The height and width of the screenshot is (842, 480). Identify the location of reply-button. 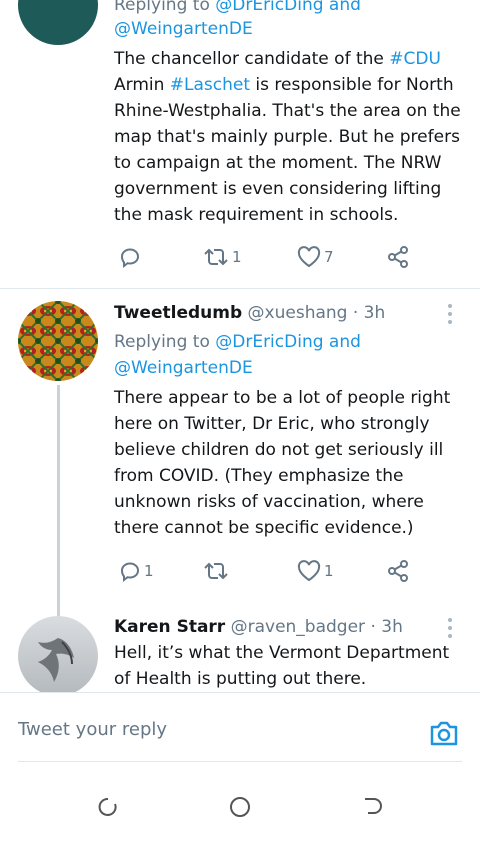
(131, 257).